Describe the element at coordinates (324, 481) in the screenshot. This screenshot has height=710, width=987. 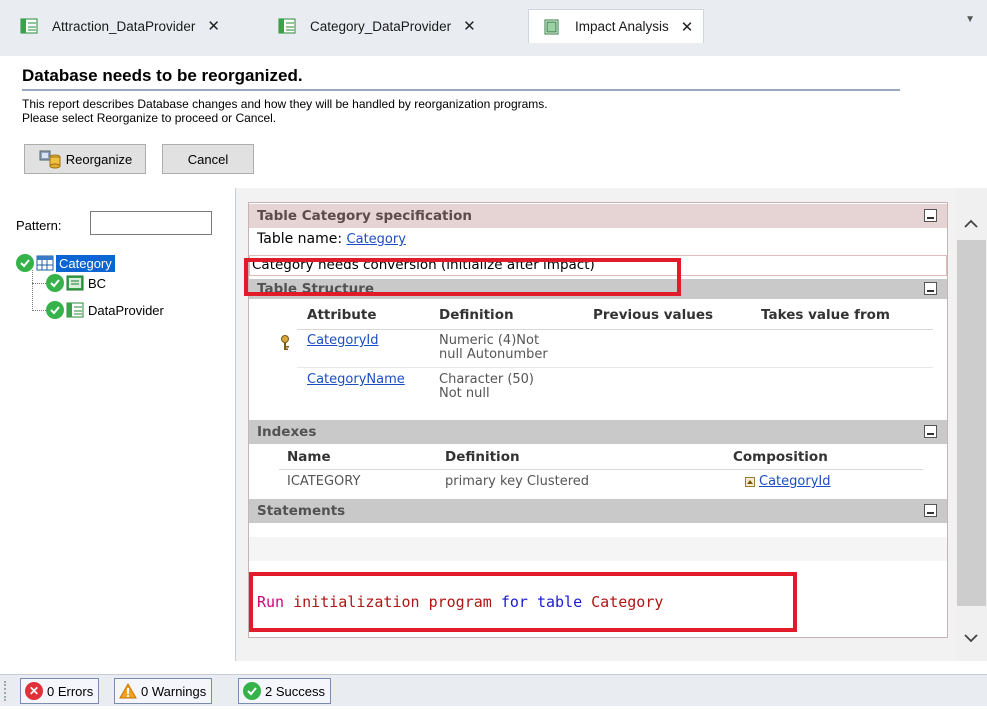
I see `index-name: ICATEGORY` at that location.